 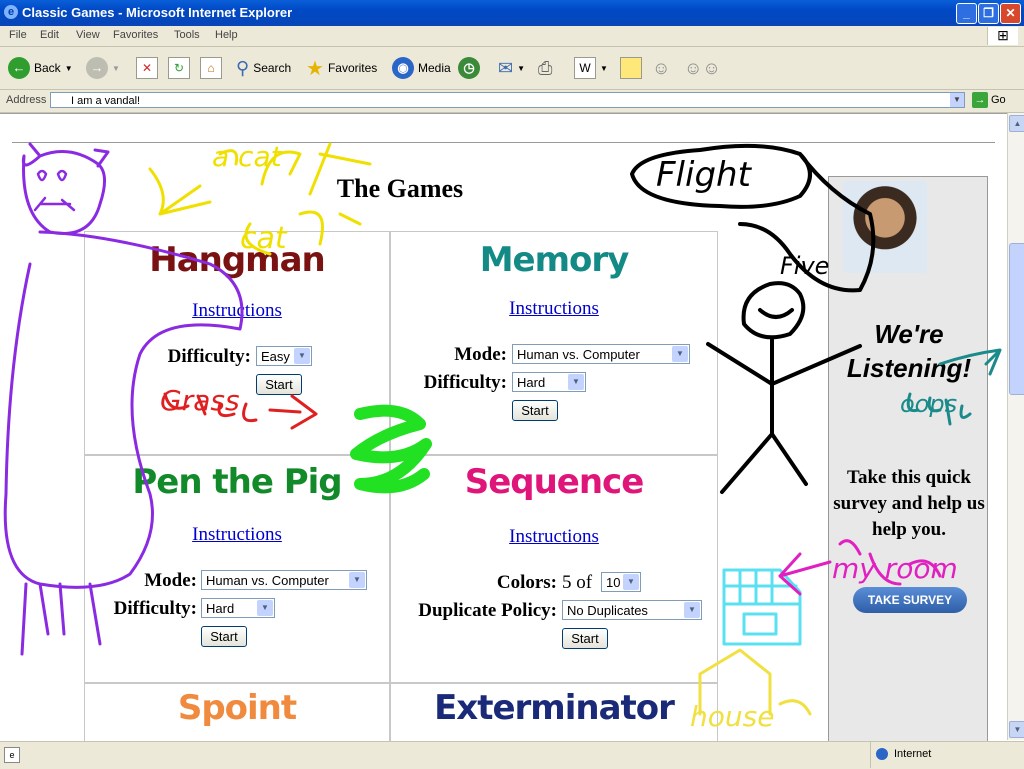 What do you see at coordinates (604, 68) in the screenshot?
I see `edit-dropdown-icon: ▼` at bounding box center [604, 68].